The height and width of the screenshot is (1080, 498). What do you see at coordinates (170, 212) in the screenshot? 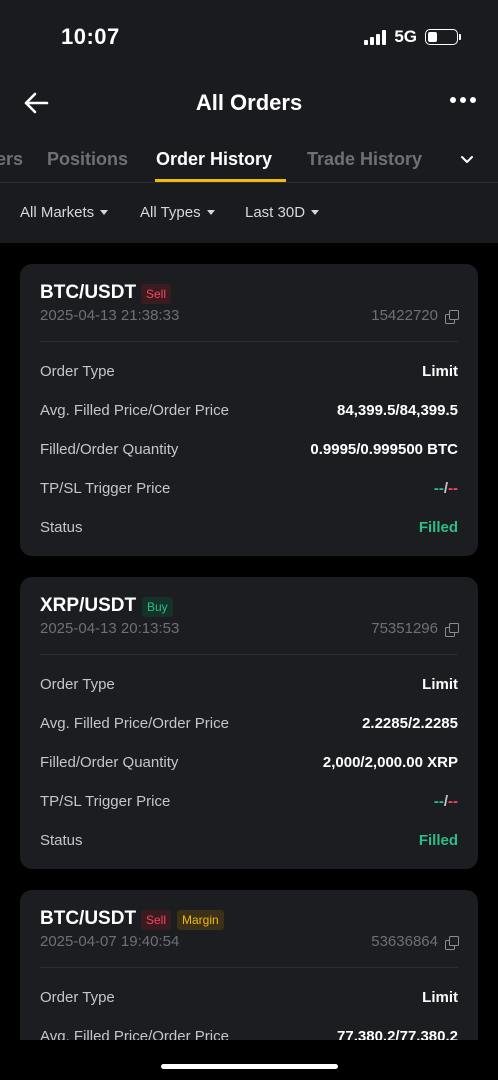
I see `type-filter-label: All Types` at bounding box center [170, 212].